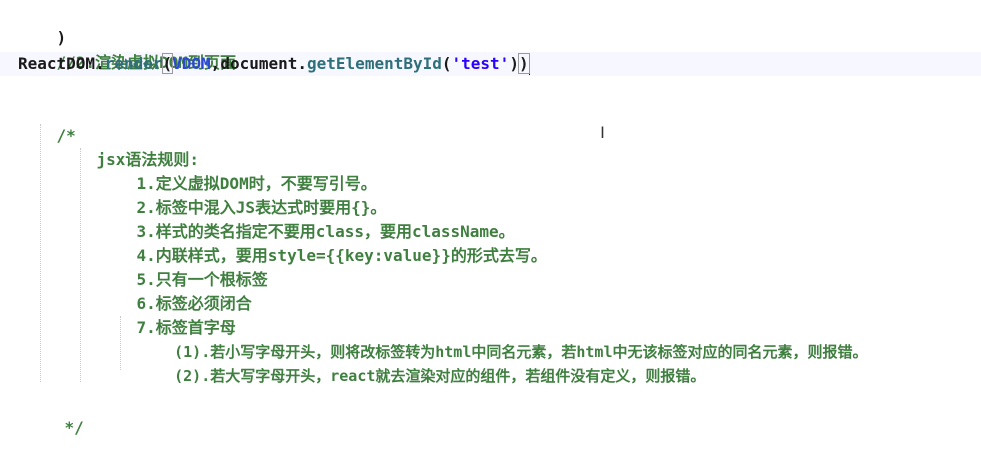 The width and height of the screenshot is (981, 464). What do you see at coordinates (306, 218) in the screenshot?
I see `rule-line: 3.样式的类名指定不要用class，要用className。` at bounding box center [306, 218].